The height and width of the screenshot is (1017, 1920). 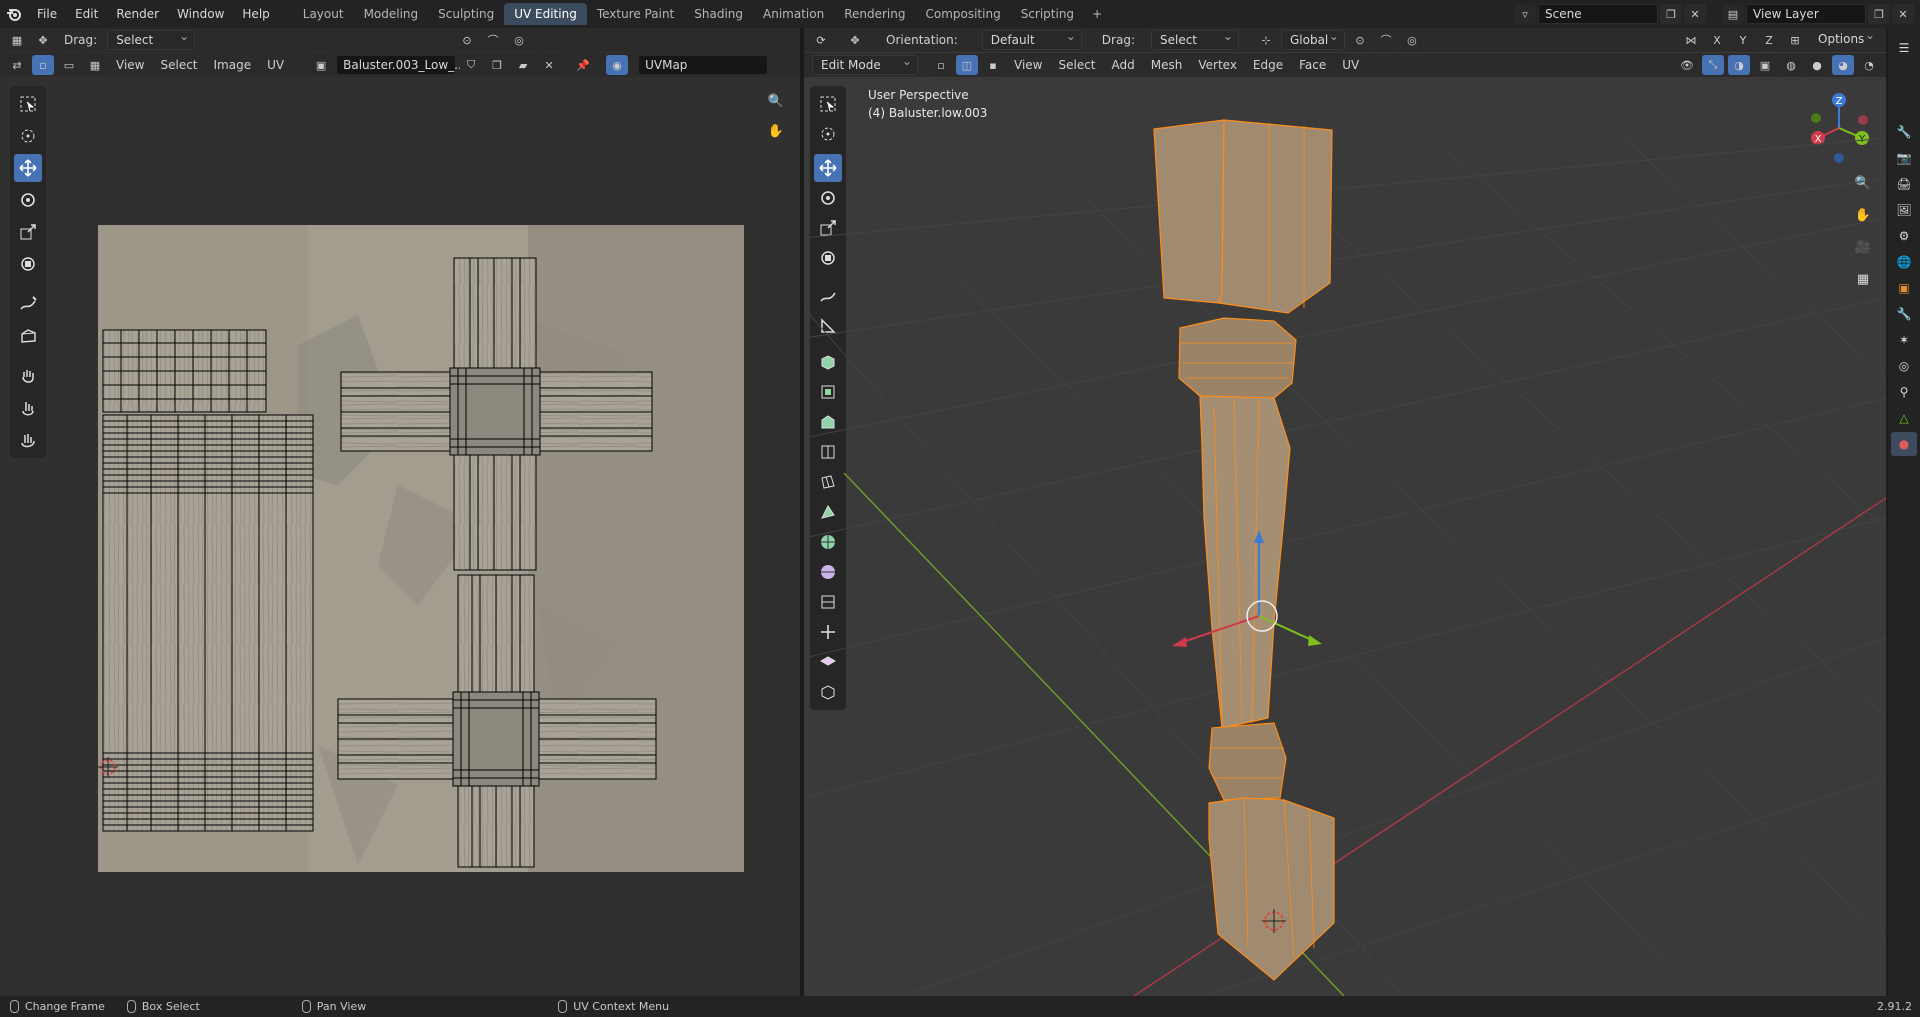 I want to click on grab-icon, so click(x=28, y=376).